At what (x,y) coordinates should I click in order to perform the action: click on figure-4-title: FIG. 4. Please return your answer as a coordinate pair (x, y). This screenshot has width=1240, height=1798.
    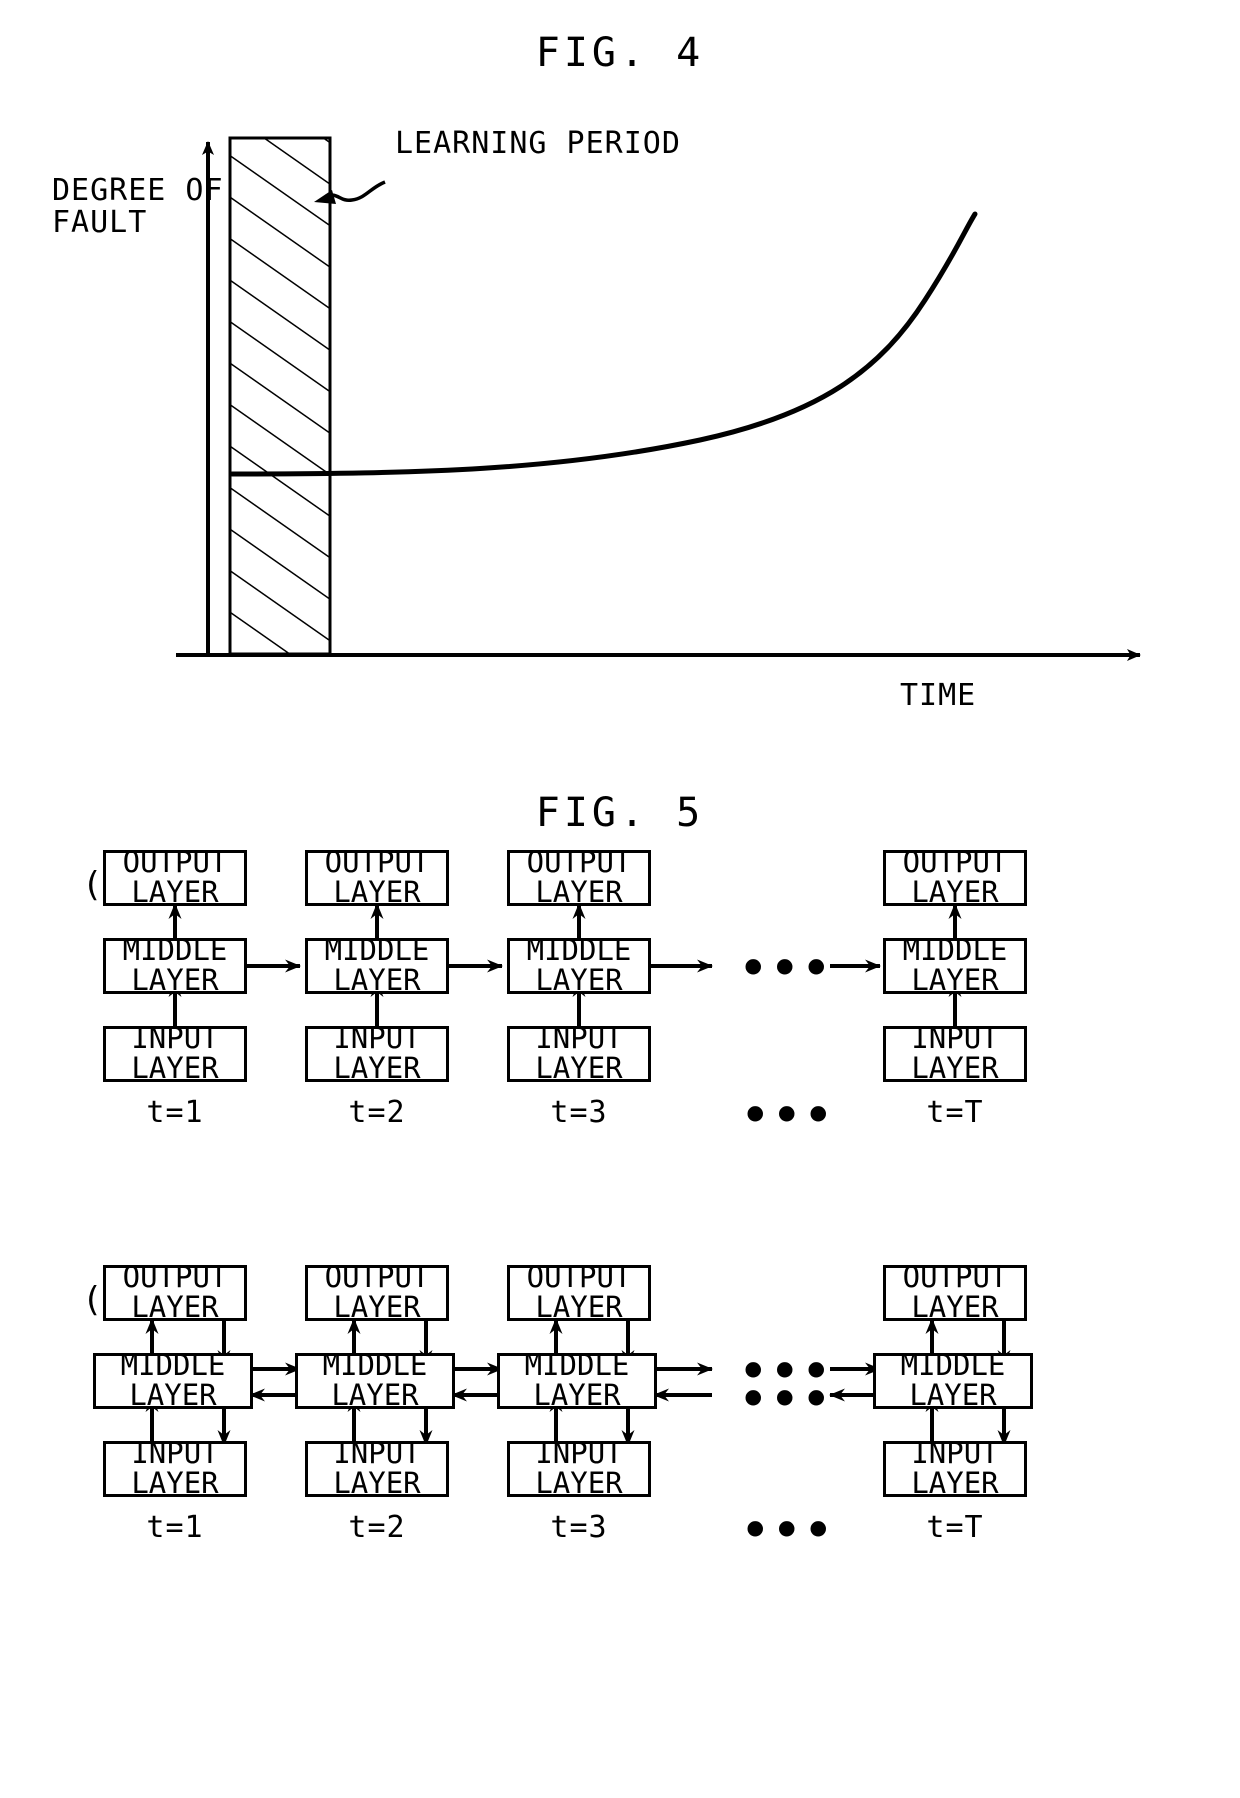
    Looking at the image, I should click on (620, 53).